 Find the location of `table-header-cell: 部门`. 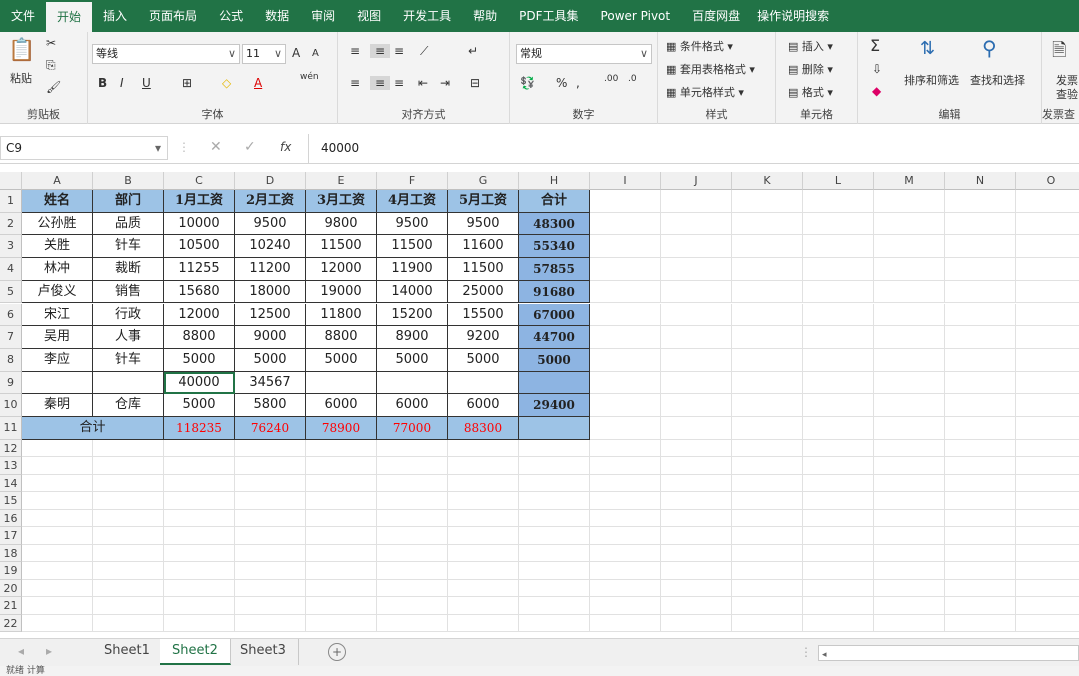

table-header-cell: 部门 is located at coordinates (128, 201).